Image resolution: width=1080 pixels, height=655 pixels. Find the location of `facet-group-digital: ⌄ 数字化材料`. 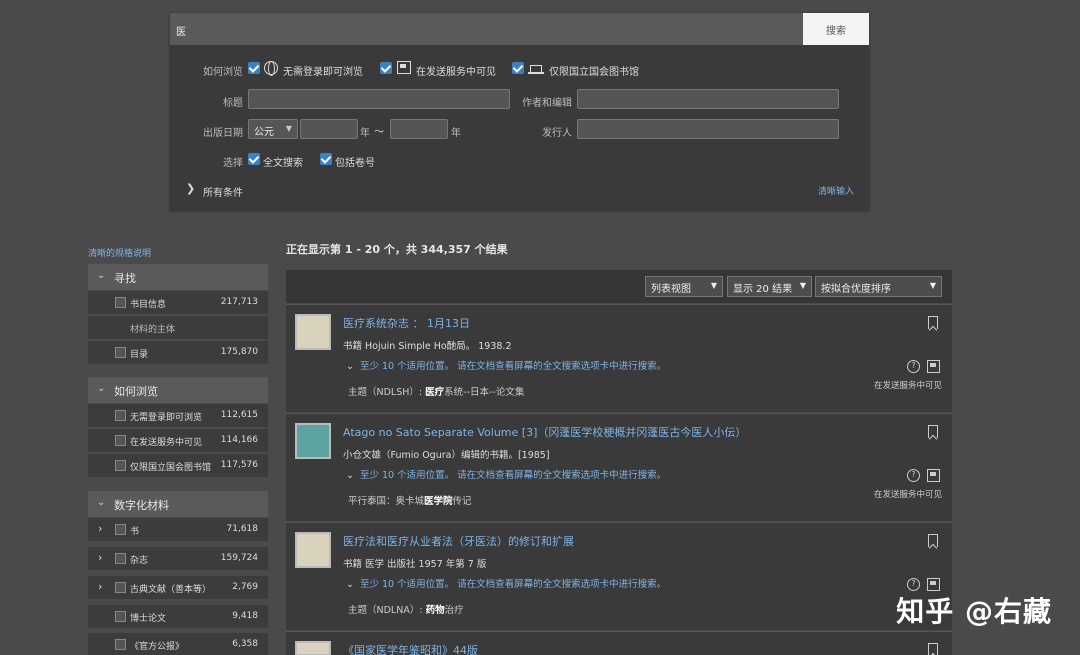

facet-group-digital: ⌄ 数字化材料 is located at coordinates (178, 504).